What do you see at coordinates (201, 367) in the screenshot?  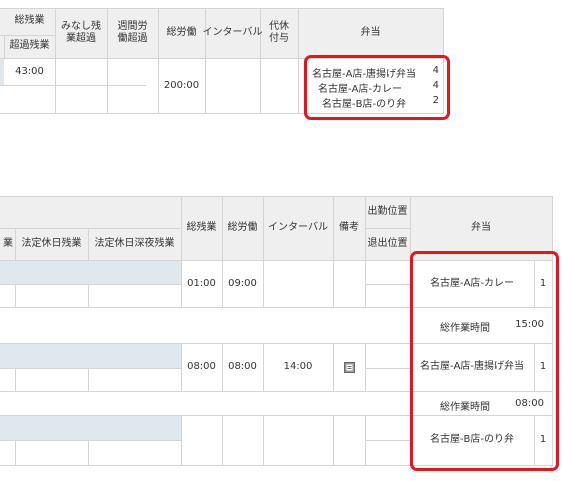 I see `row2-total-overtime: 08:00` at bounding box center [201, 367].